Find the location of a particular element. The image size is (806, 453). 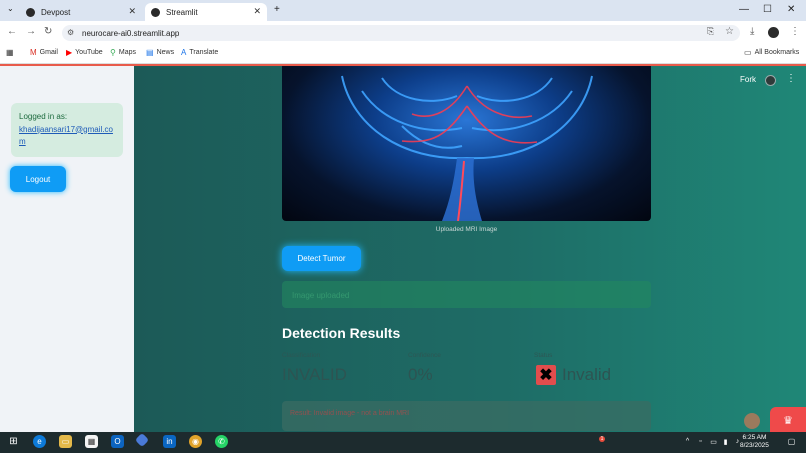

news-icon: ▤ is located at coordinates (150, 52).